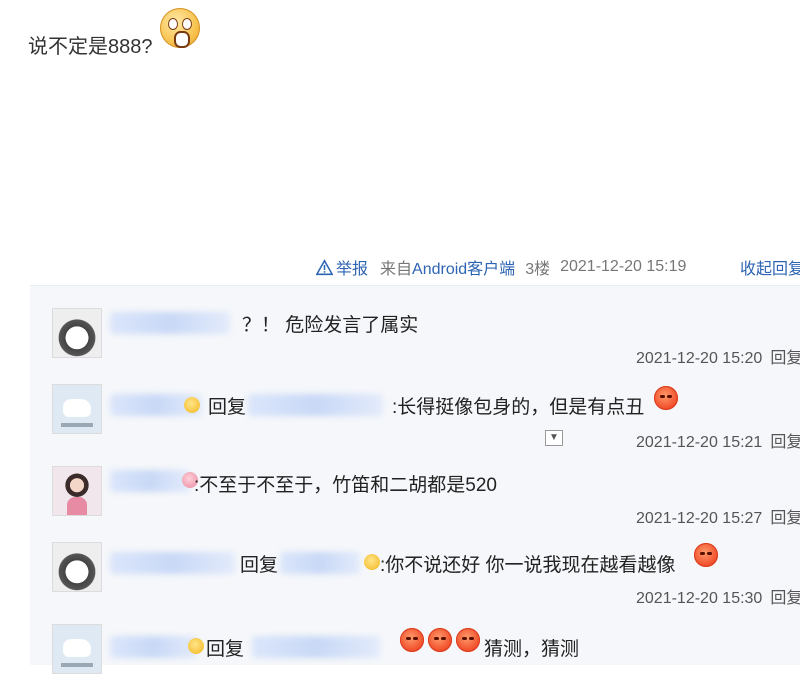 This screenshot has width=800, height=674. Describe the element at coordinates (330, 325) in the screenshot. I see `reply-text: ？！ 危险发言了属实` at that location.